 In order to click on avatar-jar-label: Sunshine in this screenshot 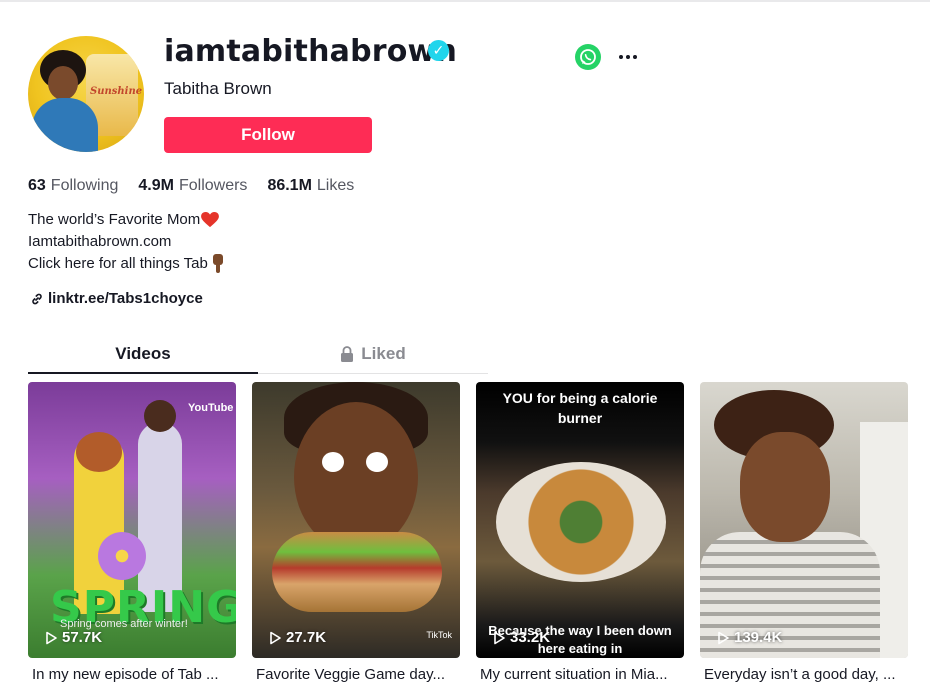, I will do `click(116, 91)`.